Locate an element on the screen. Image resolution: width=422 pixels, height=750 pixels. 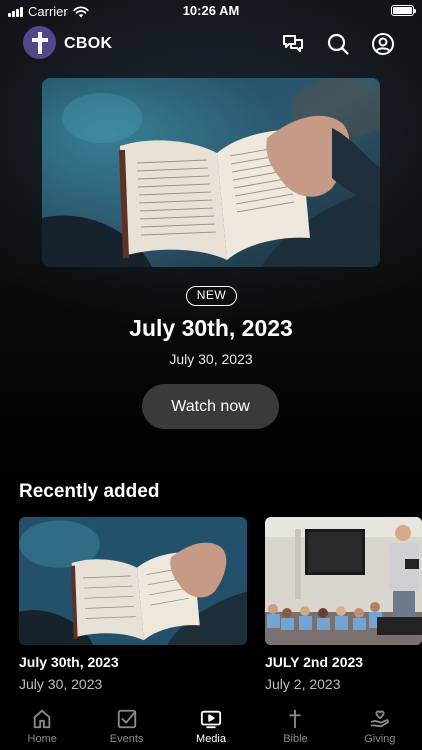
home-icon is located at coordinates (42, 719).